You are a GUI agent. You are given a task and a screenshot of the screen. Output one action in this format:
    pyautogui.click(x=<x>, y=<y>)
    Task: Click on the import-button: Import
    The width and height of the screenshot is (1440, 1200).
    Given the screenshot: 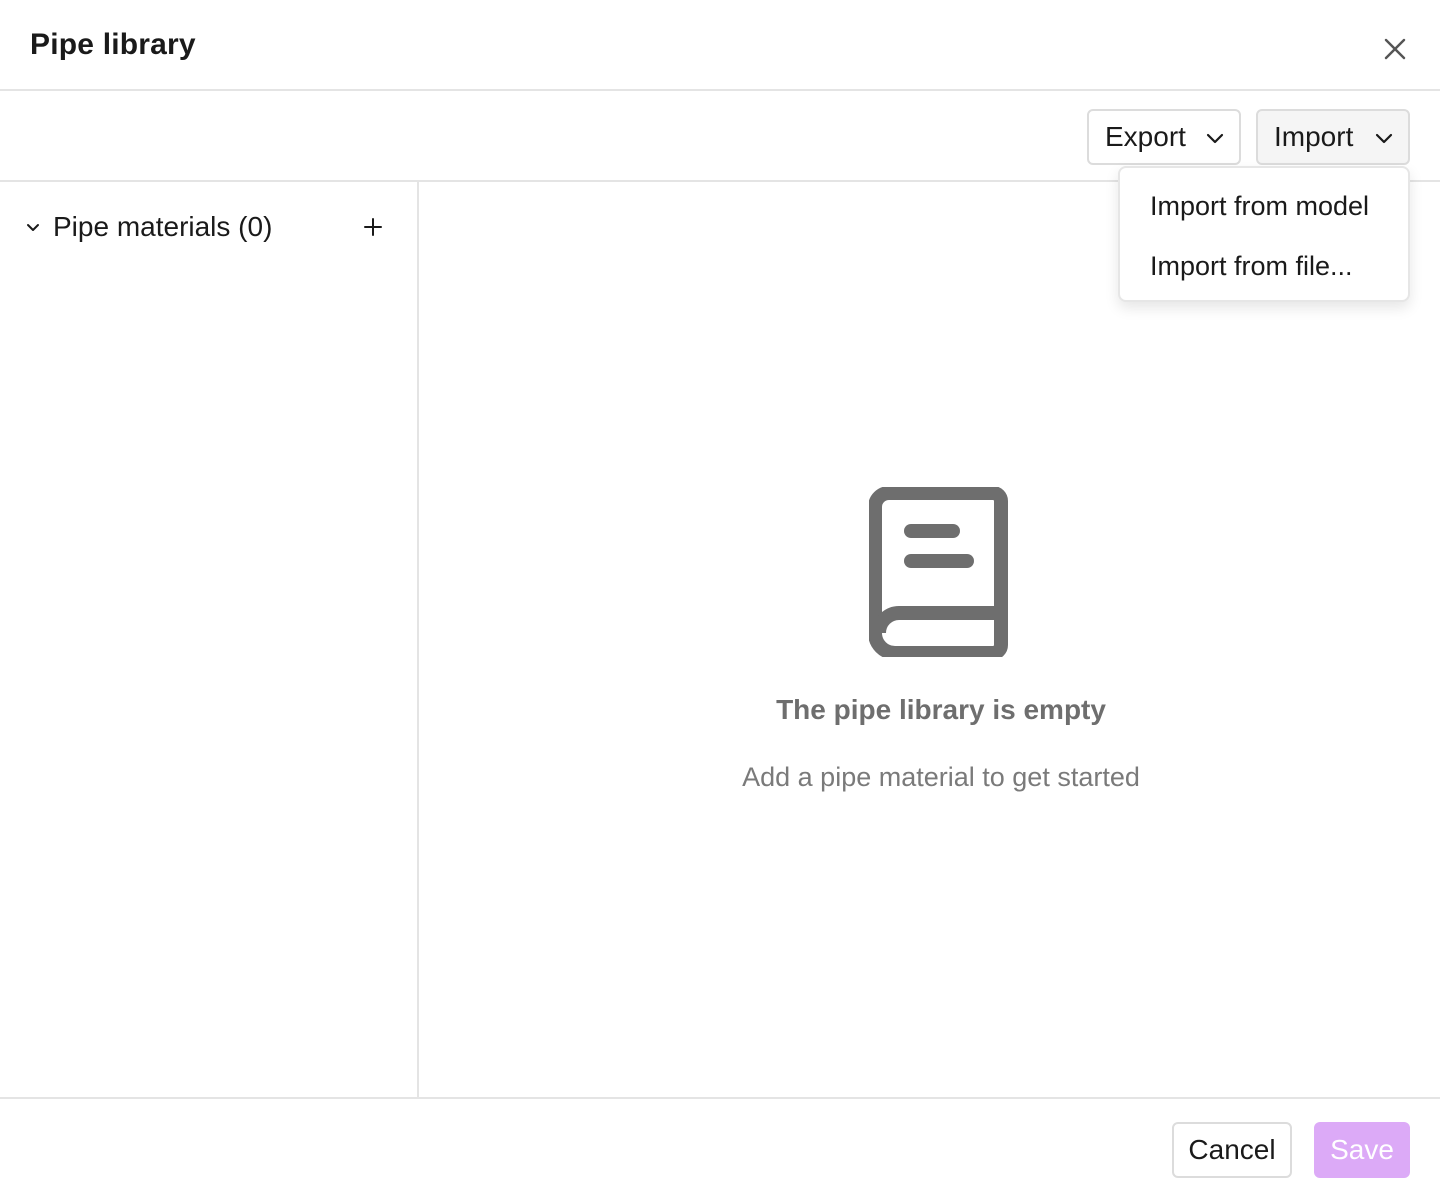 What is the action you would take?
    pyautogui.click(x=1333, y=137)
    